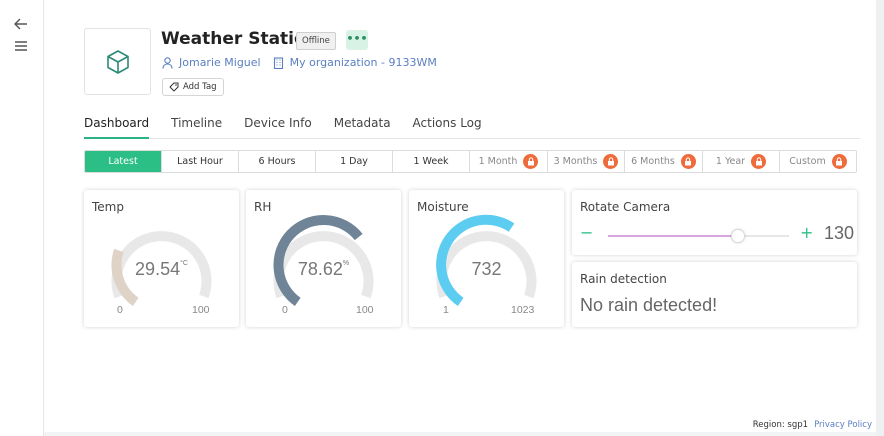 This screenshot has width=884, height=436. What do you see at coordinates (523, 310) in the screenshot?
I see `gauge-max: 1023` at bounding box center [523, 310].